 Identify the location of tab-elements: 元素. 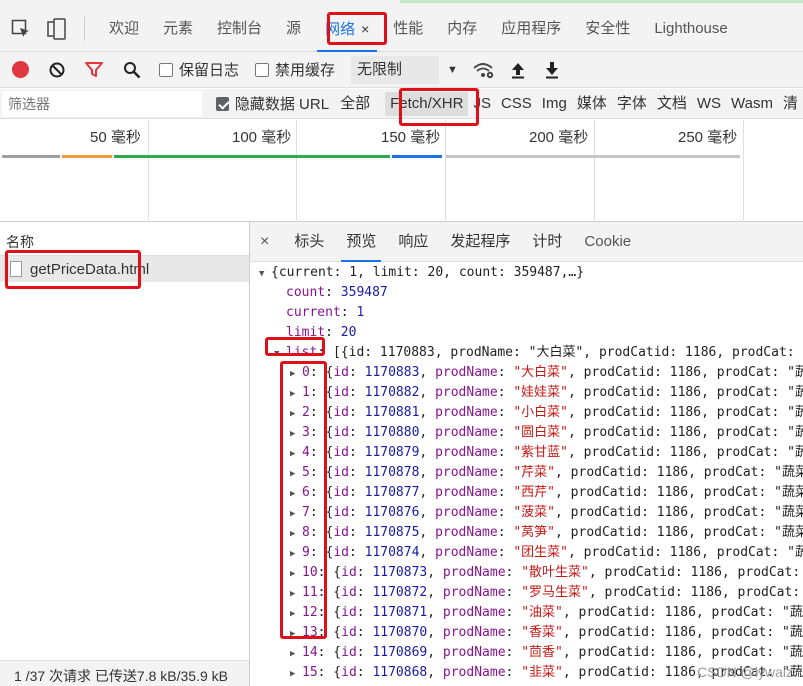
(178, 29).